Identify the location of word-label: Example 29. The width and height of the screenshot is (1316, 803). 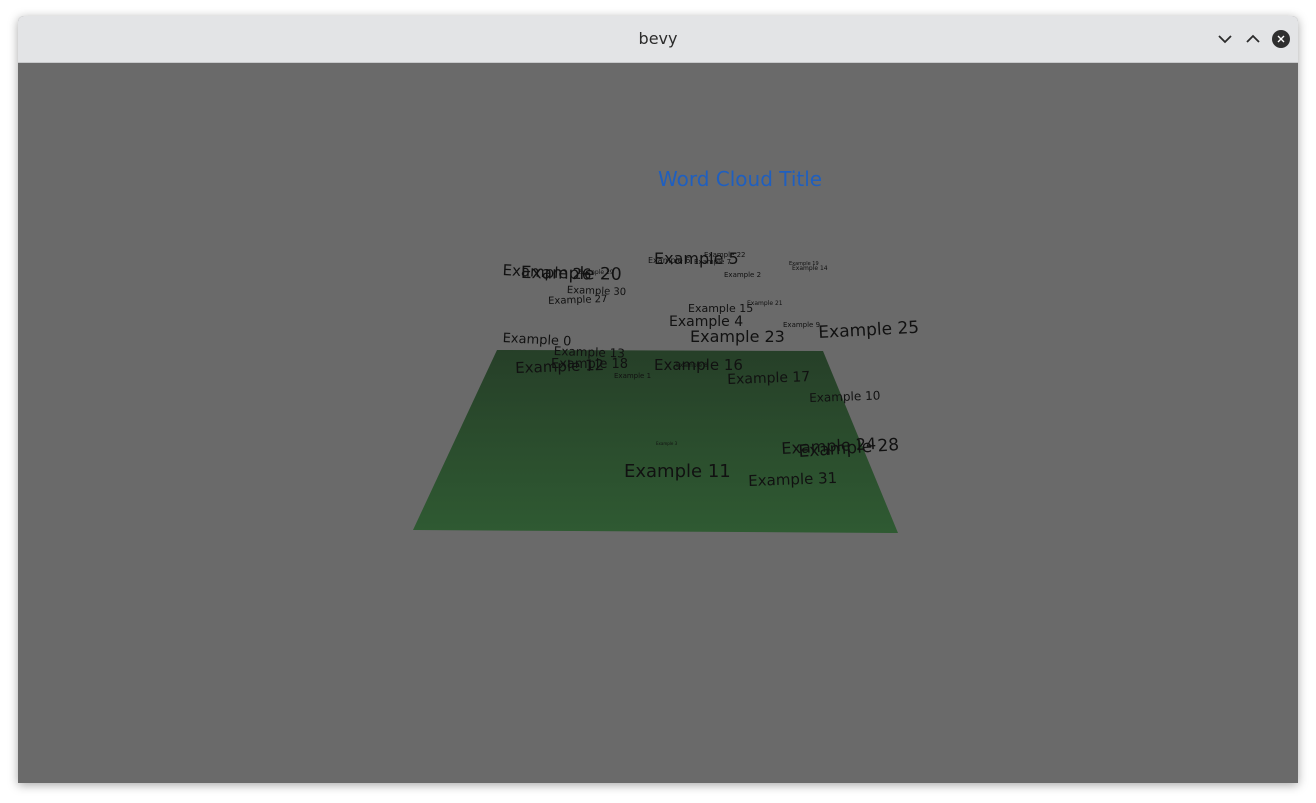
(596, 272).